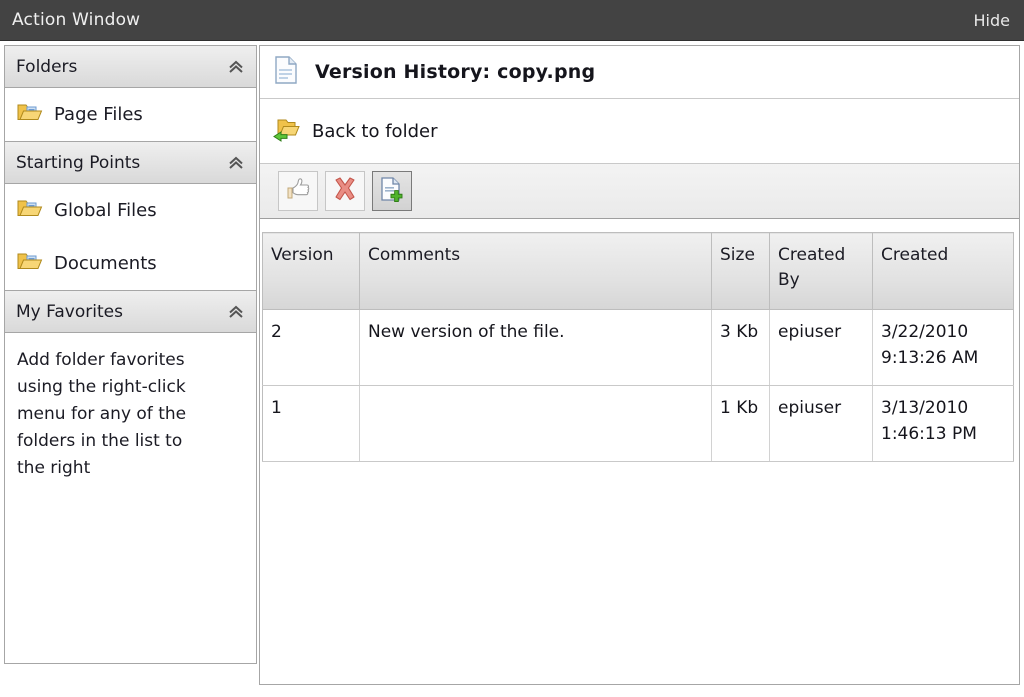 The width and height of the screenshot is (1024, 697). I want to click on column-header-created-by: Created By, so click(821, 271).